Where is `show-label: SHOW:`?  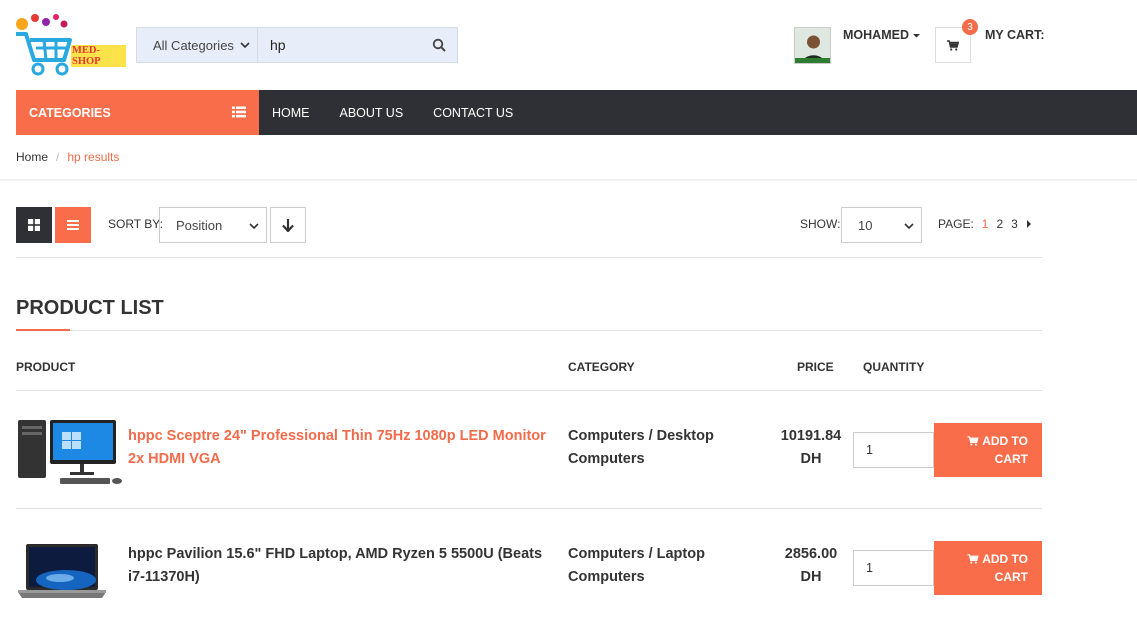 show-label: SHOW: is located at coordinates (820, 224).